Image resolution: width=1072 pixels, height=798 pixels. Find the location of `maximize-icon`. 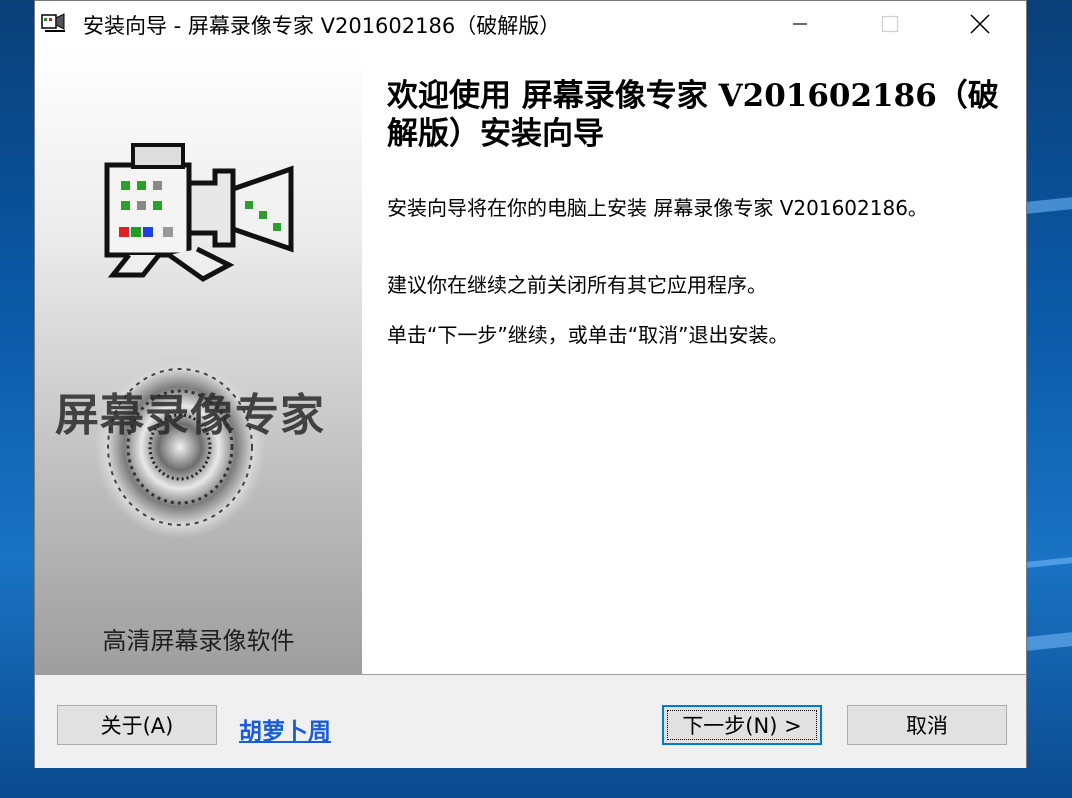

maximize-icon is located at coordinates (890, 24).